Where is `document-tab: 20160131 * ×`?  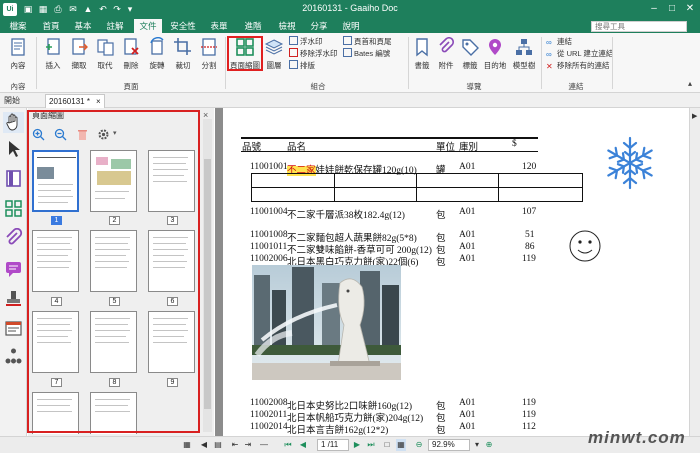
document-tab: 20160131 * × is located at coordinates (75, 101).